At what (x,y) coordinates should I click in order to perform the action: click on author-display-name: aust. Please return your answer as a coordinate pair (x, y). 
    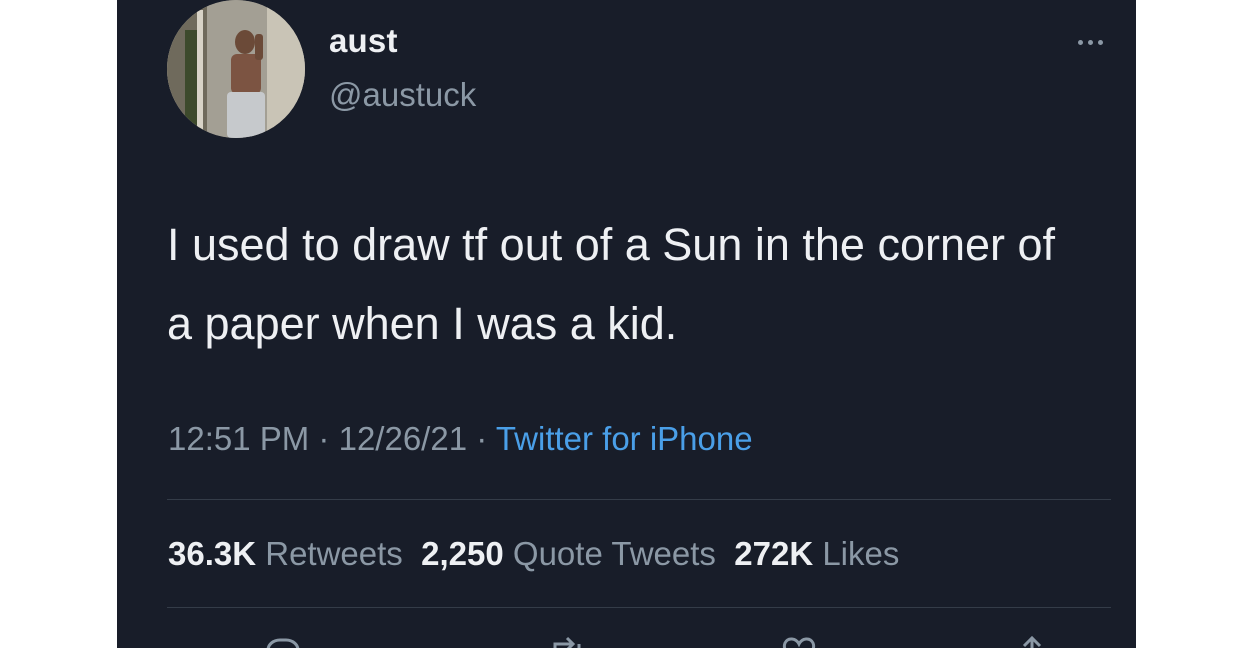
    Looking at the image, I should click on (363, 41).